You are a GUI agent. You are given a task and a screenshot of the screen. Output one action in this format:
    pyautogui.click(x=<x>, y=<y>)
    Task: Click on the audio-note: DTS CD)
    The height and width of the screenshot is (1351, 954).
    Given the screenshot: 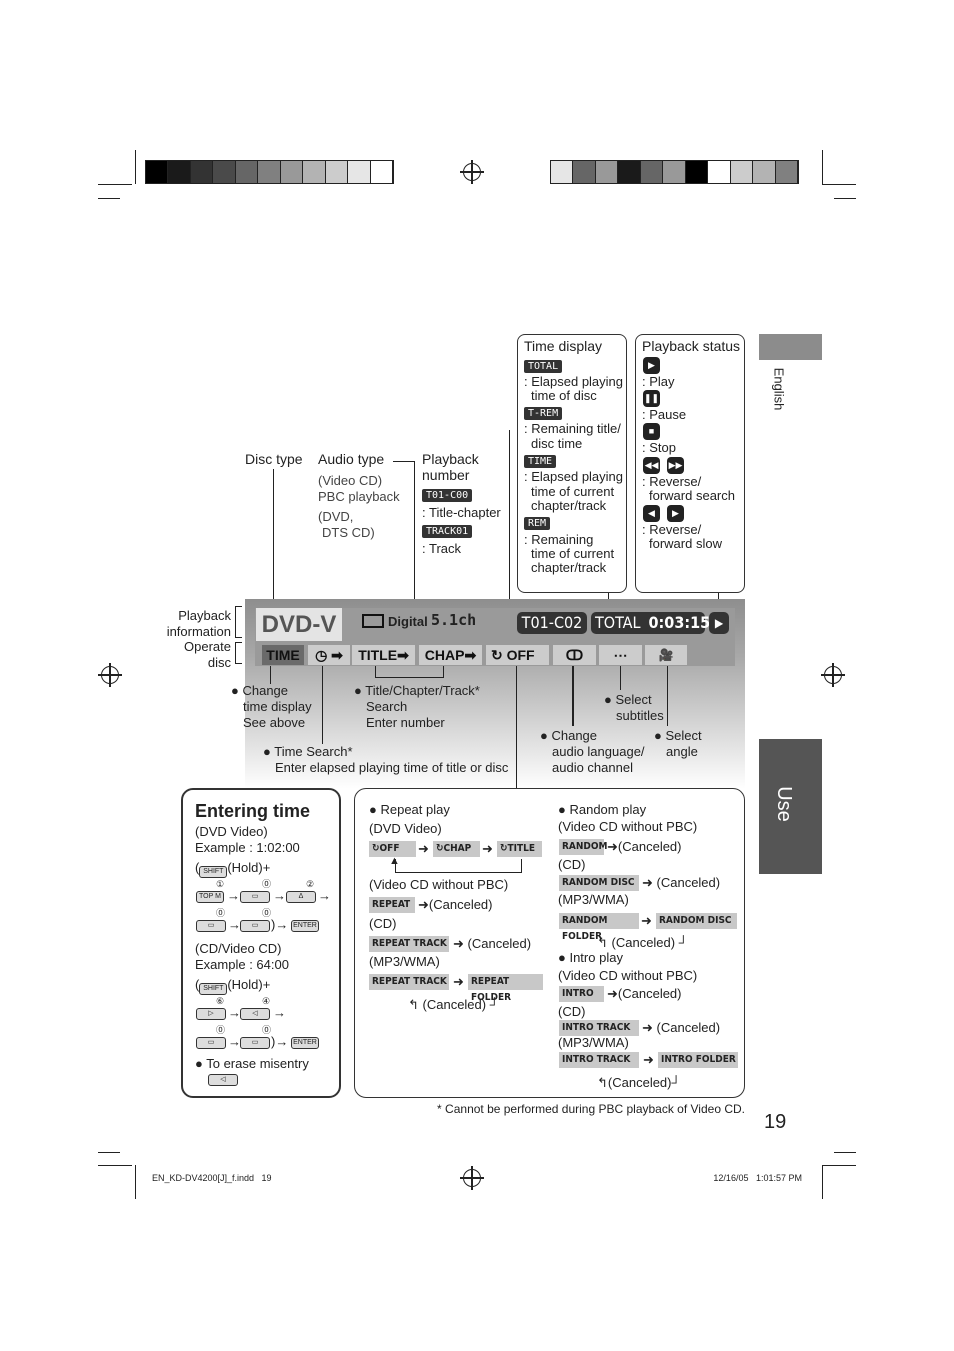 What is the action you would take?
    pyautogui.click(x=348, y=532)
    